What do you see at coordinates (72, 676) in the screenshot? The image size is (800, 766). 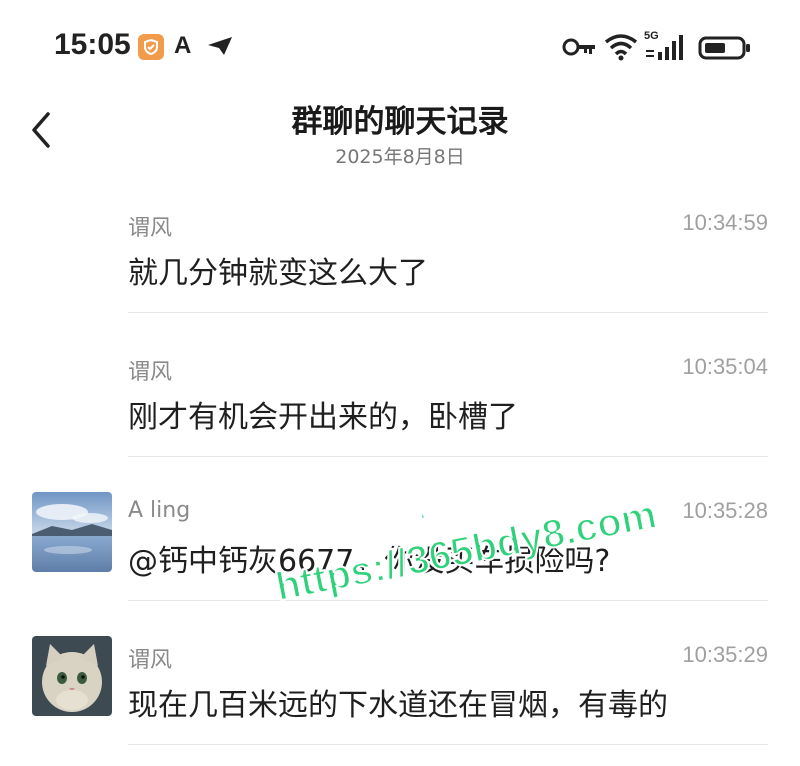 I see `cat-avatar` at bounding box center [72, 676].